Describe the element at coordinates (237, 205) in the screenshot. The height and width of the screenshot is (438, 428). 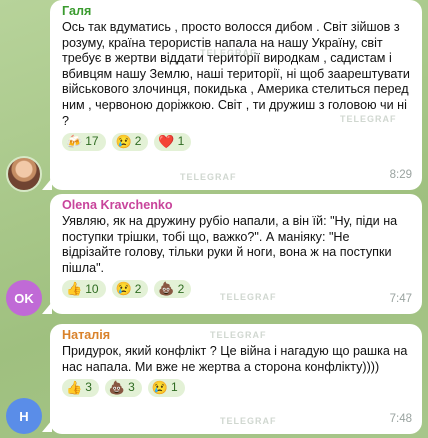
I see `message-author: Olena Kravchenko` at that location.